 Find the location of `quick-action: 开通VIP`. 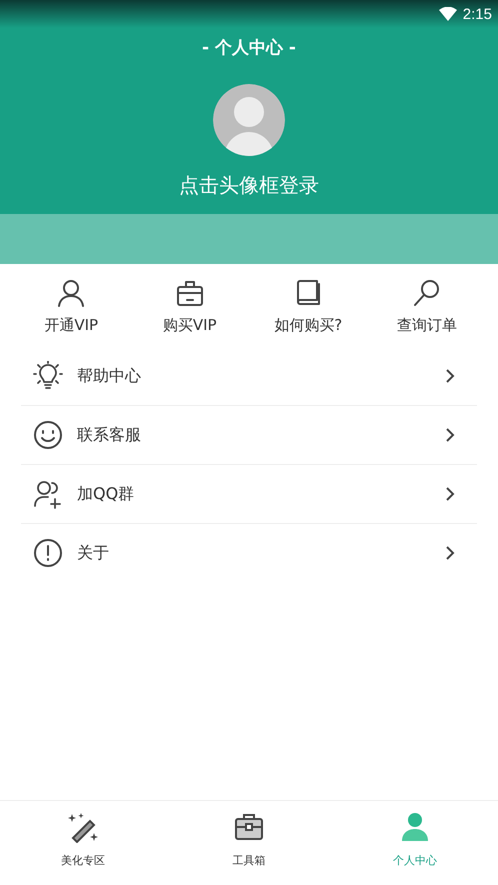

quick-action: 开通VIP is located at coordinates (71, 306).